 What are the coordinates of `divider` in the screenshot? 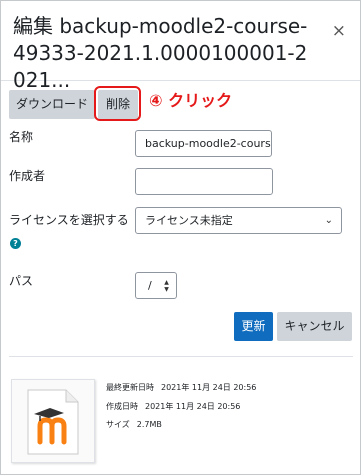 It's located at (181, 356).